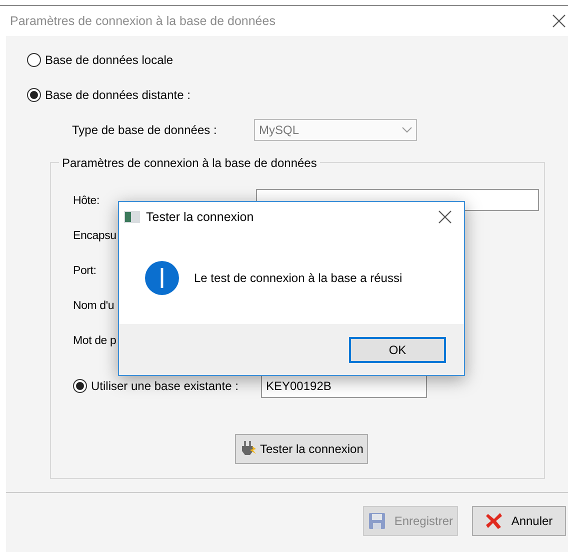  Describe the element at coordinates (165, 385) in the screenshot. I see `radio-label: Utiliser une base existante :` at that location.